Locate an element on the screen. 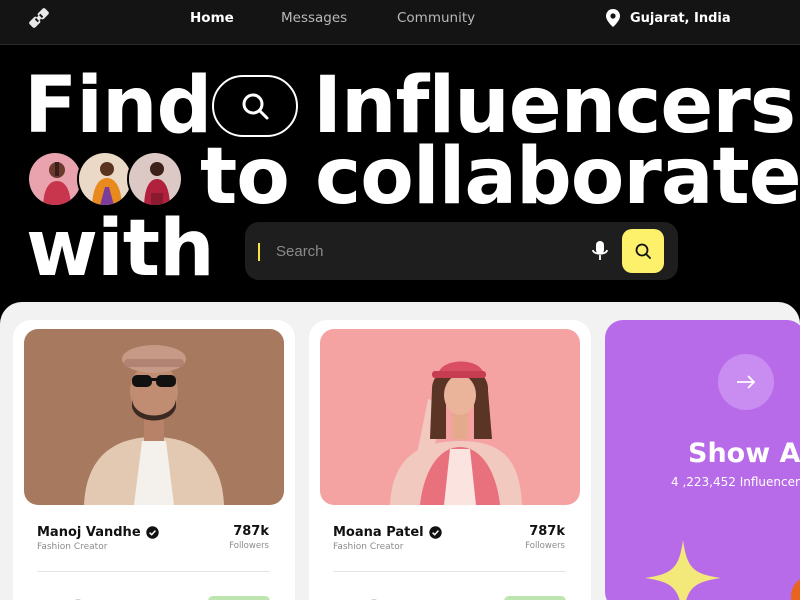 The width and height of the screenshot is (800, 600). search-input is located at coordinates (426, 251).